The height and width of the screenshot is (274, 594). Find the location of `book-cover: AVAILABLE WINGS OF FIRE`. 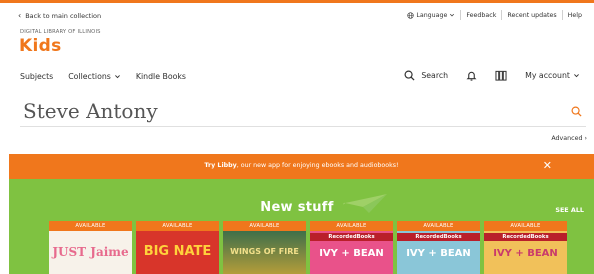

book-cover: AVAILABLE WINGS OF FIRE is located at coordinates (264, 247).